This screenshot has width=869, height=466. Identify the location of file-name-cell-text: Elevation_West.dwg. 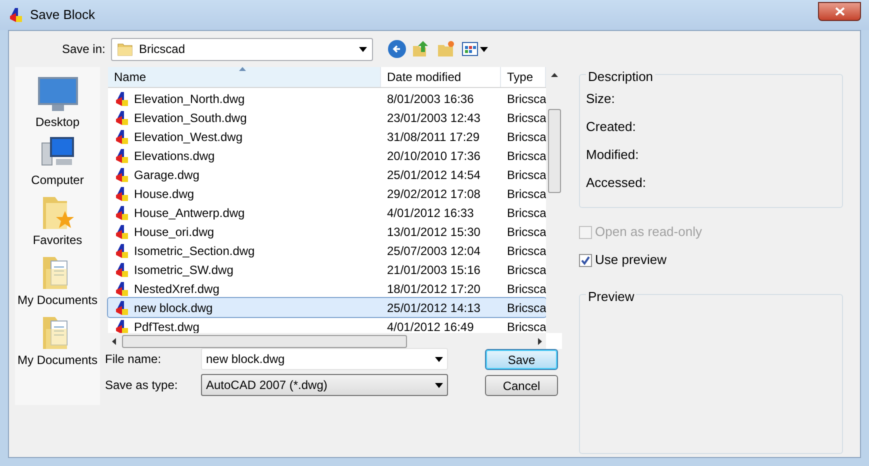
(188, 137).